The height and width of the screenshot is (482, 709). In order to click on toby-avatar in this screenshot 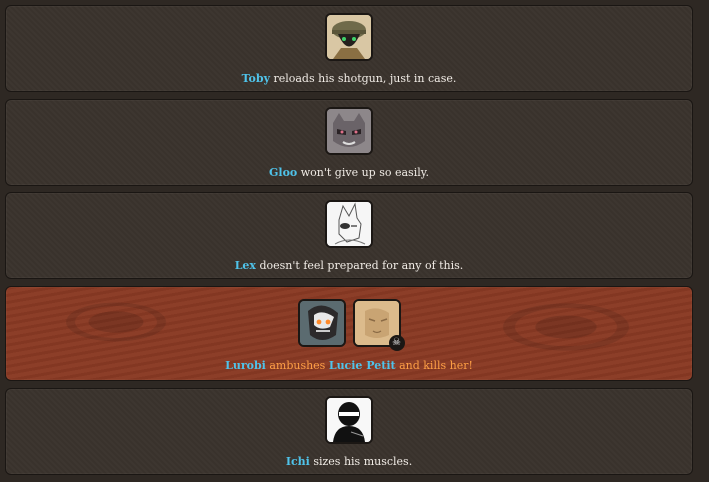, I will do `click(349, 37)`.